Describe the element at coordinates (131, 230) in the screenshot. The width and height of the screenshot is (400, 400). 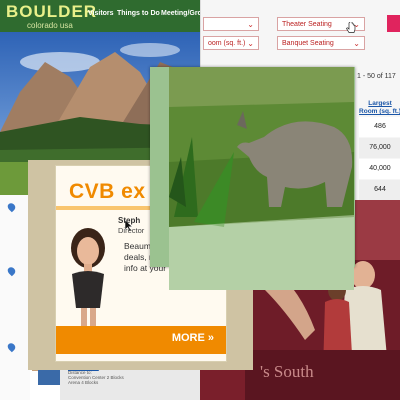
I see `director-title: Director` at that location.